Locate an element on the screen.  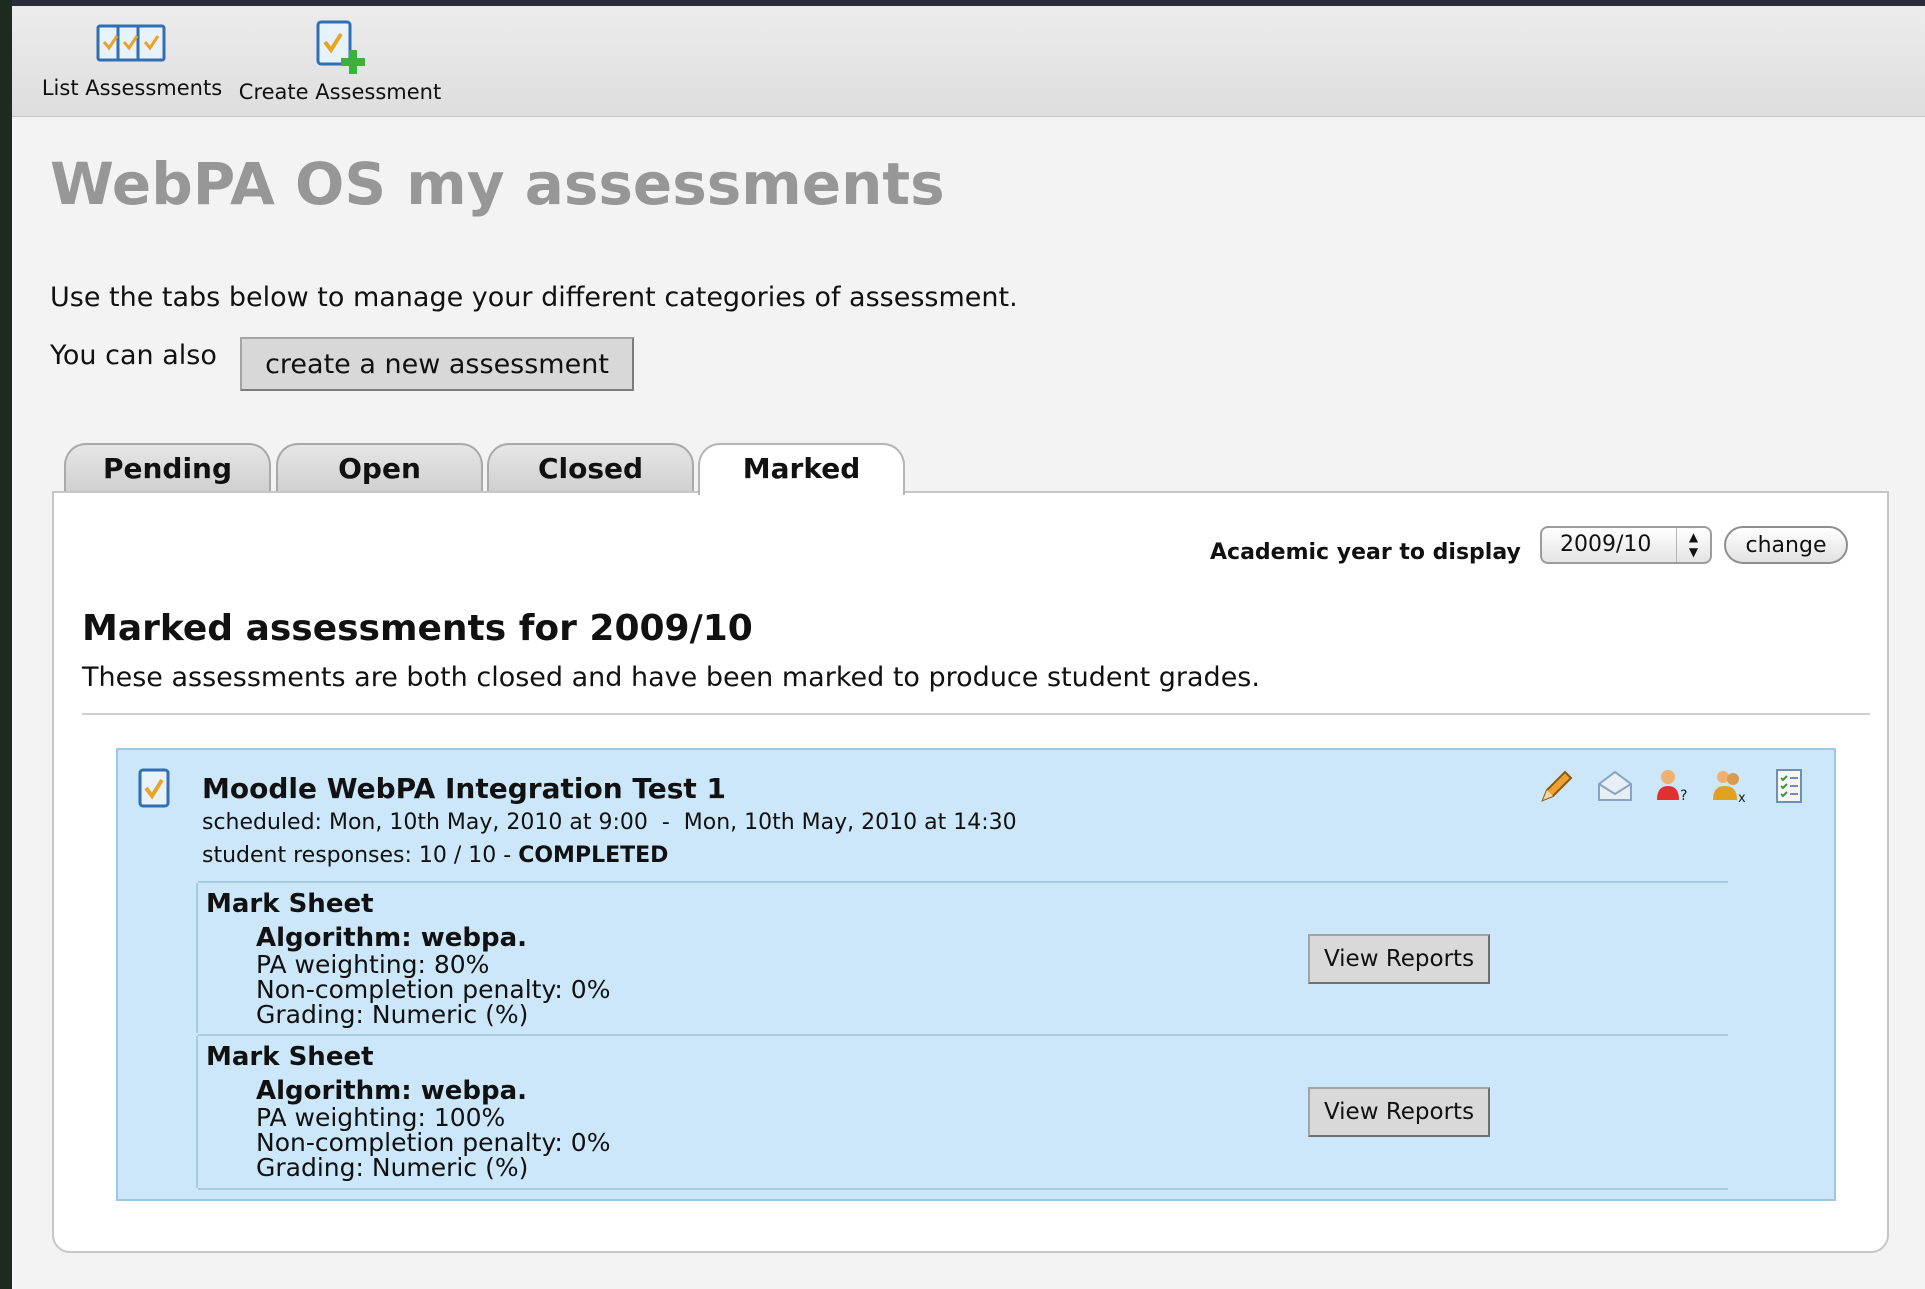
academic-year-value: 2009/10 is located at coordinates (1606, 544).